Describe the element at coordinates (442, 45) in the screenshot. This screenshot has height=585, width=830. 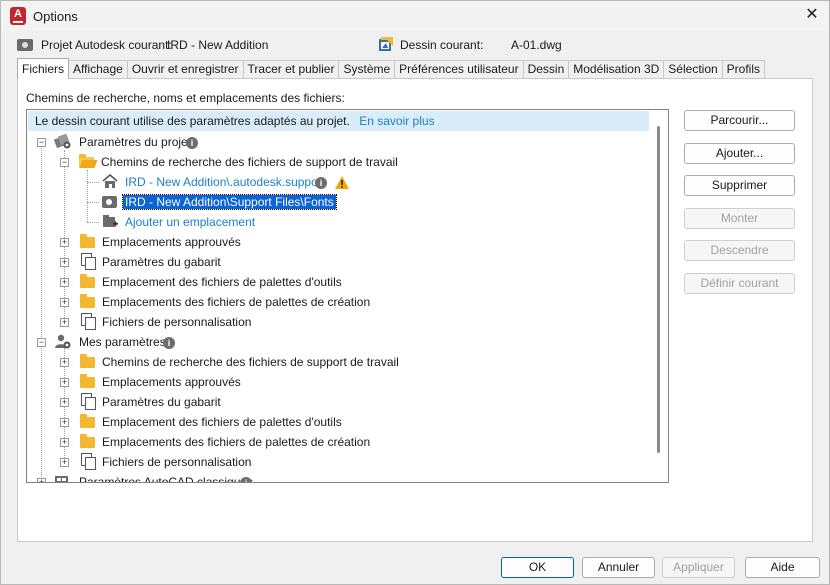
I see `current-drawing-label: Dessin courant:` at that location.